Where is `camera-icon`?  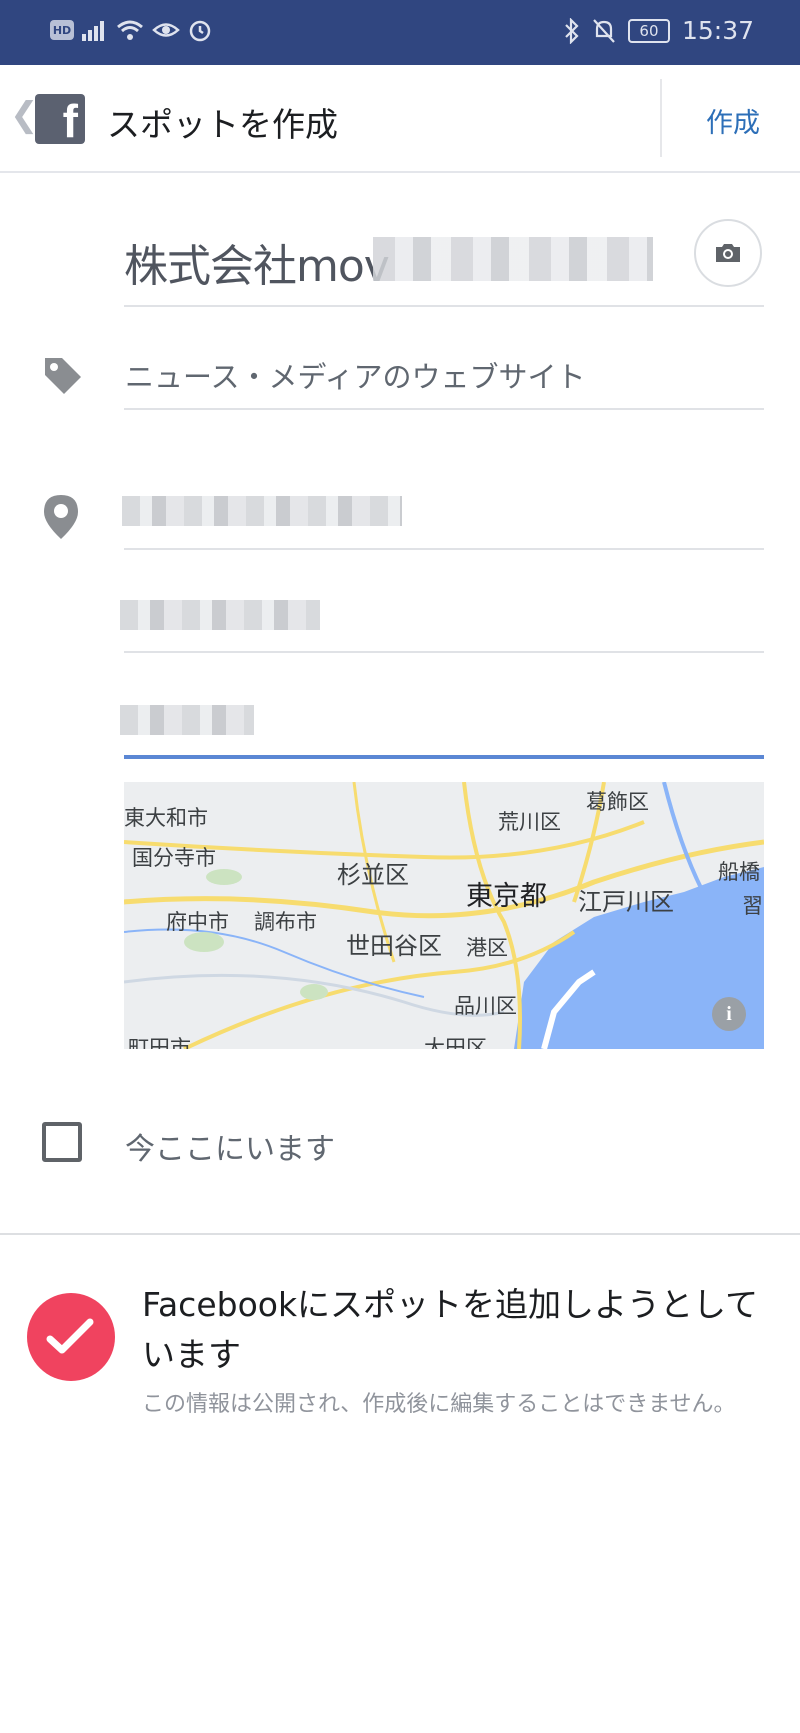
camera-icon is located at coordinates (728, 253).